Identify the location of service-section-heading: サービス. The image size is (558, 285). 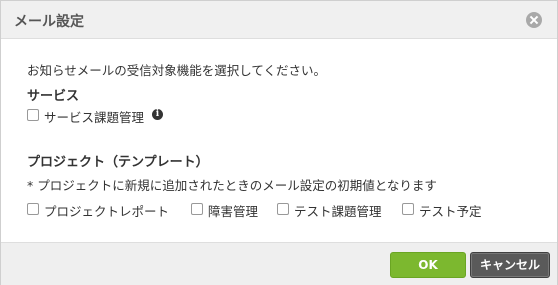
(53, 96).